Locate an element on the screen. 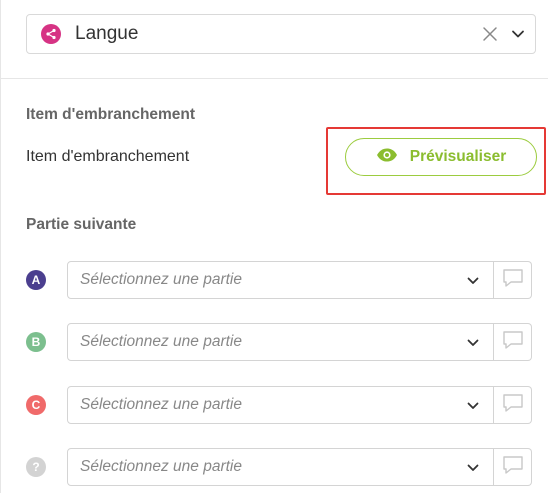  section-divider is located at coordinates (274, 78).